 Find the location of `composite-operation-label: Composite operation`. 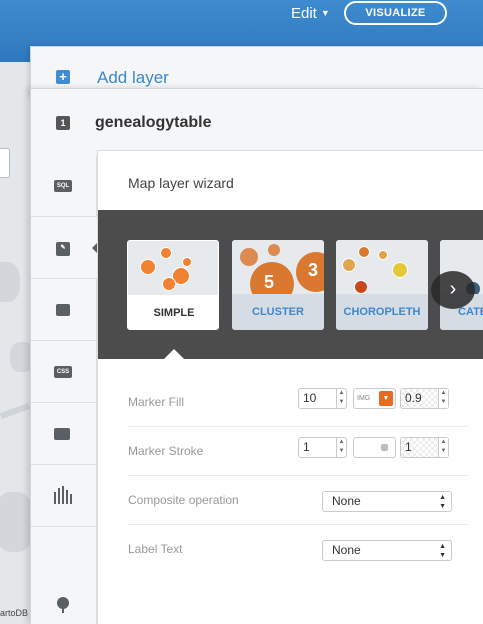

composite-operation-label: Composite operation is located at coordinates (183, 500).